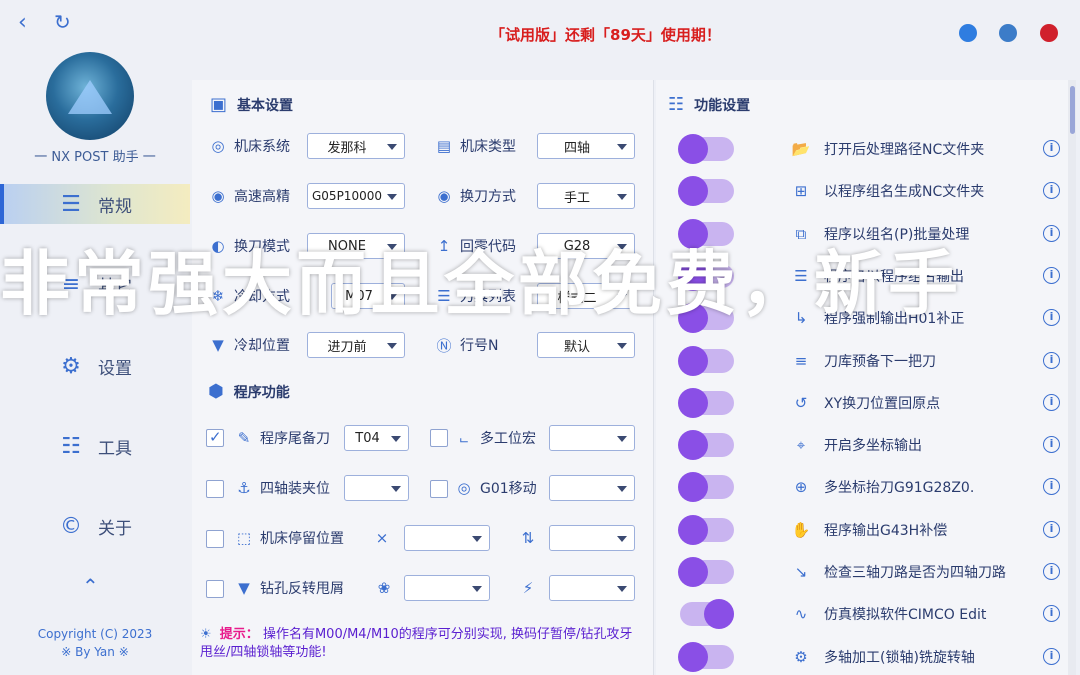 Image resolution: width=1080 pixels, height=675 pixels. What do you see at coordinates (586, 196) in the screenshot?
I see `tool-change-method-select: 手工` at bounding box center [586, 196].